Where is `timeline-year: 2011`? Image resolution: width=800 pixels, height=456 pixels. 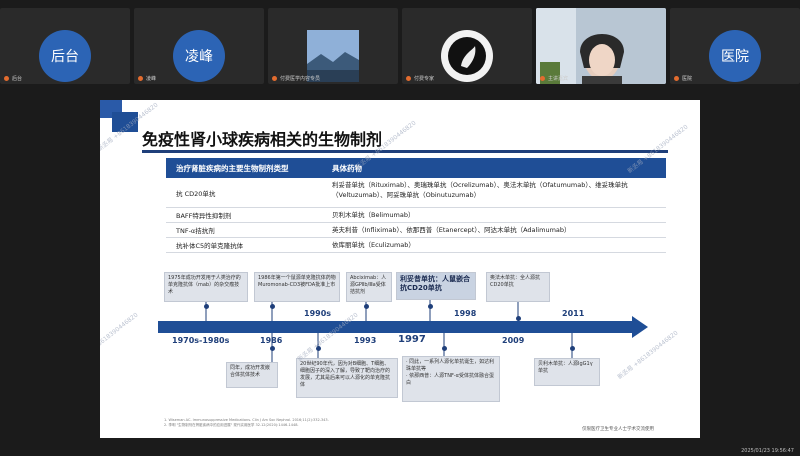 timeline-year: 2011 is located at coordinates (573, 313).